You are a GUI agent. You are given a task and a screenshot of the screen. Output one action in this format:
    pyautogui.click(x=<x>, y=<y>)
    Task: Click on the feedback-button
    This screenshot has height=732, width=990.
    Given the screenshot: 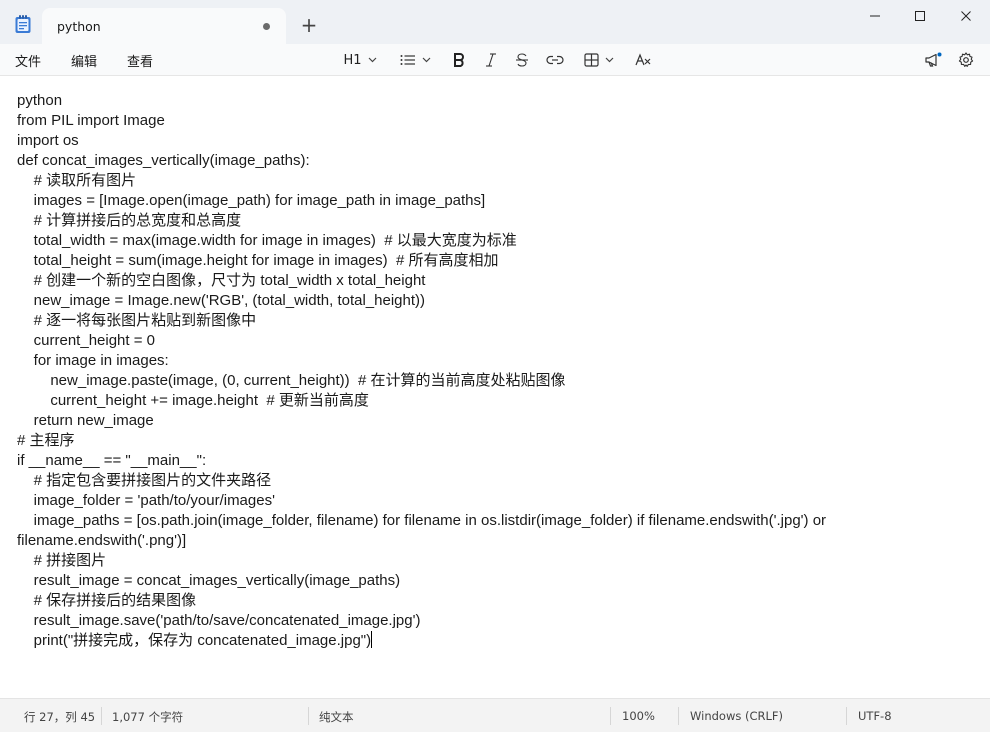 What is the action you would take?
    pyautogui.click(x=933, y=60)
    